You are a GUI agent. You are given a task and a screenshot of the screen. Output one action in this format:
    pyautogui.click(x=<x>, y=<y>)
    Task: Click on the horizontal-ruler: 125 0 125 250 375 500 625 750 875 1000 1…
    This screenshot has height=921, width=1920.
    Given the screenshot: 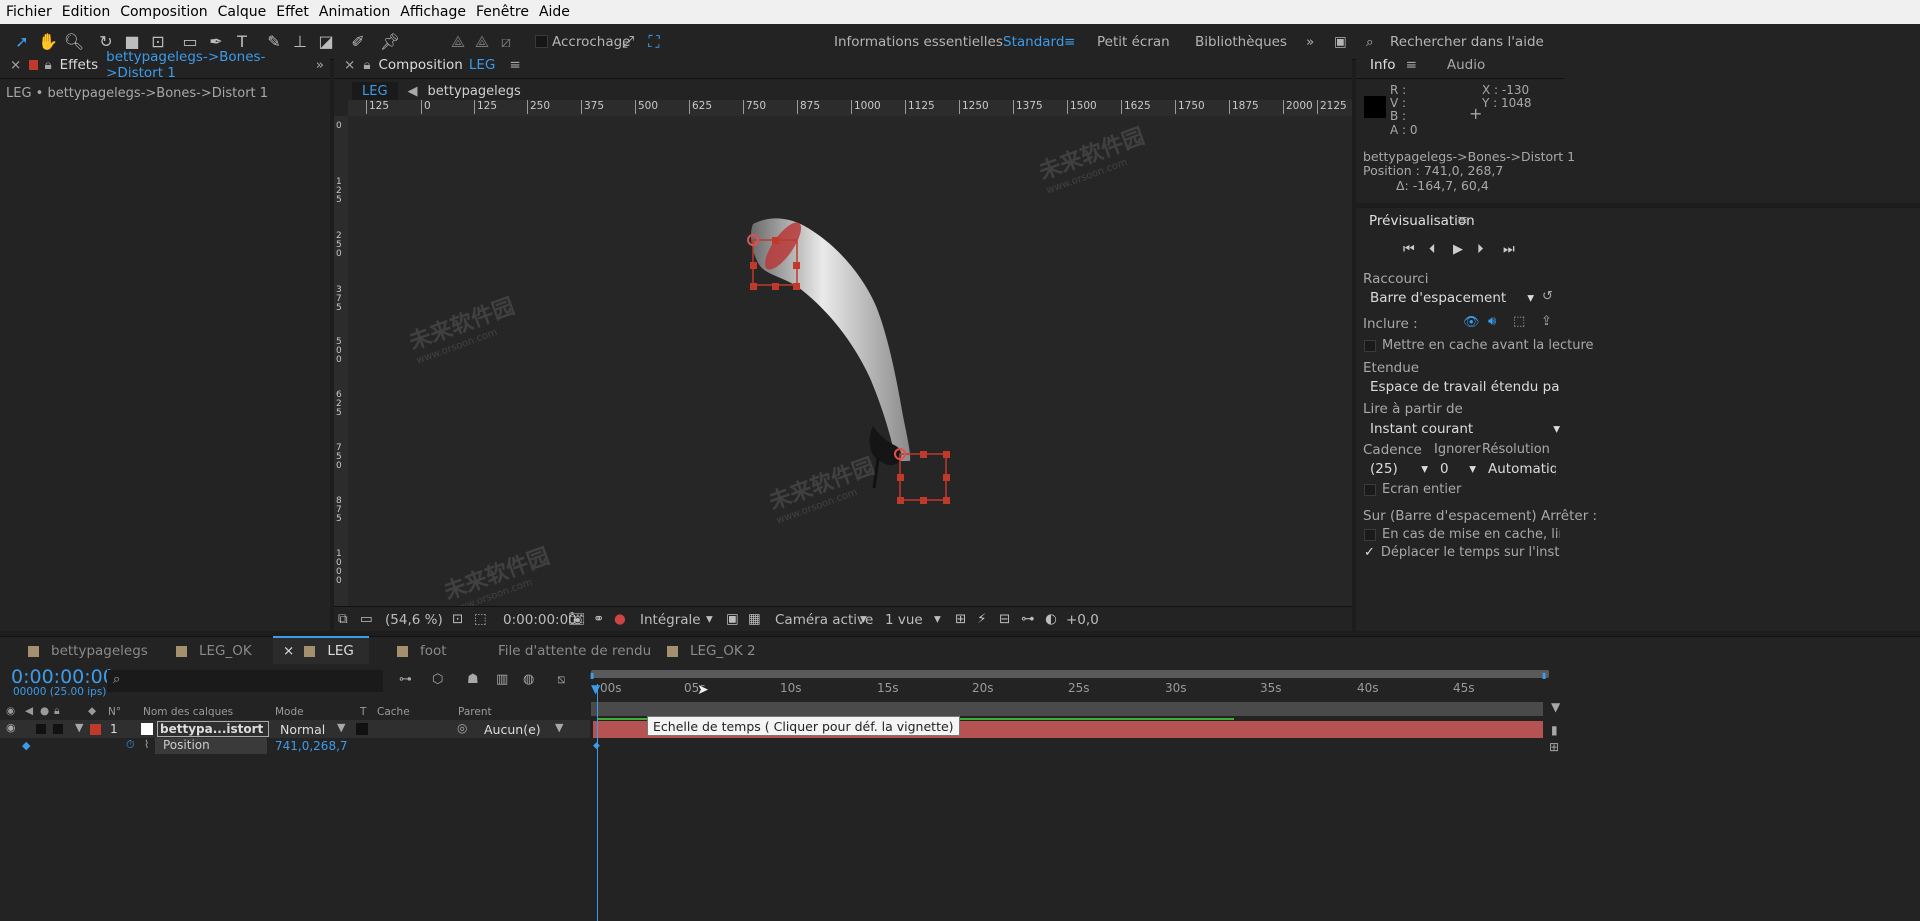 What is the action you would take?
    pyautogui.click(x=850, y=108)
    